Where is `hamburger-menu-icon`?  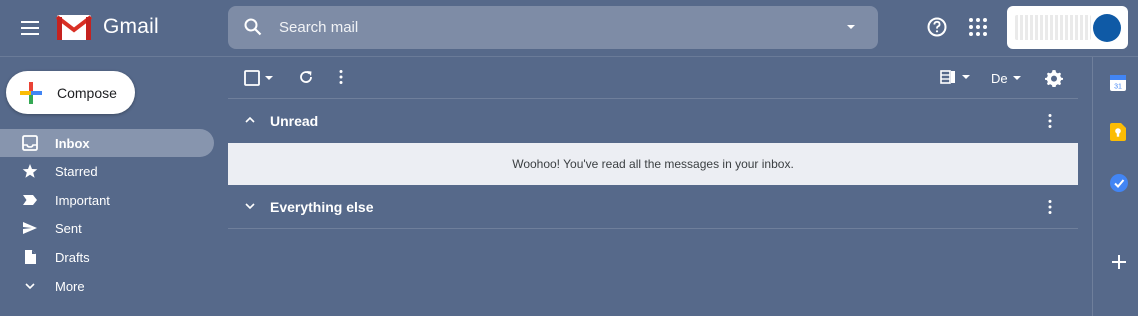
hamburger-menu-icon is located at coordinates (30, 28).